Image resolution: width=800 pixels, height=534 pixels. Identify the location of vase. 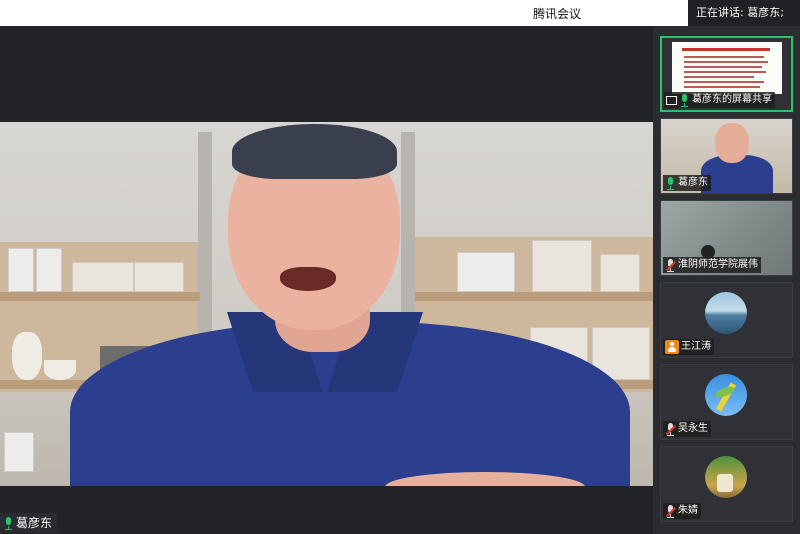
(27, 356).